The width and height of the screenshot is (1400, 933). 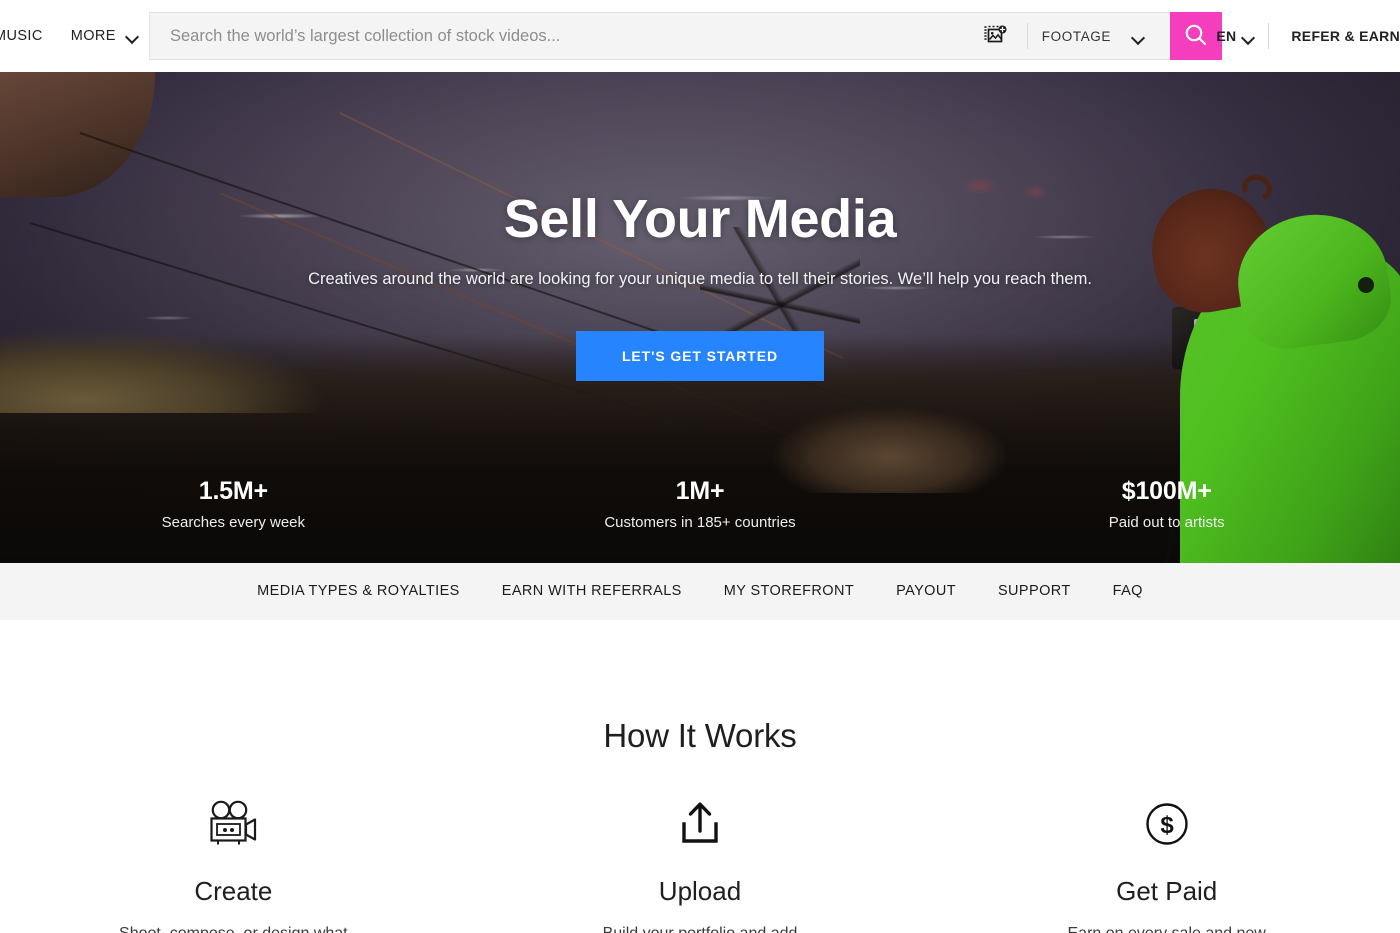 I want to click on stat-value: 1.5M+, so click(x=233, y=491).